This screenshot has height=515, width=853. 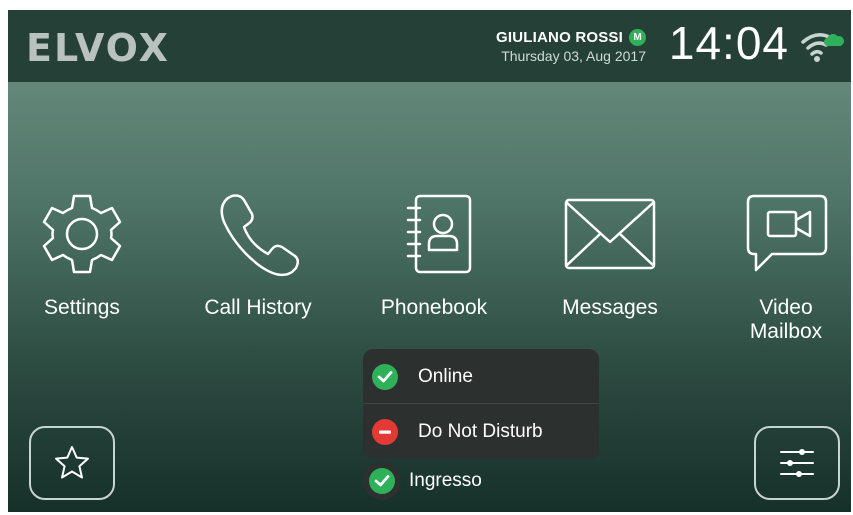 I want to click on contact-book-icon, so click(x=439, y=234).